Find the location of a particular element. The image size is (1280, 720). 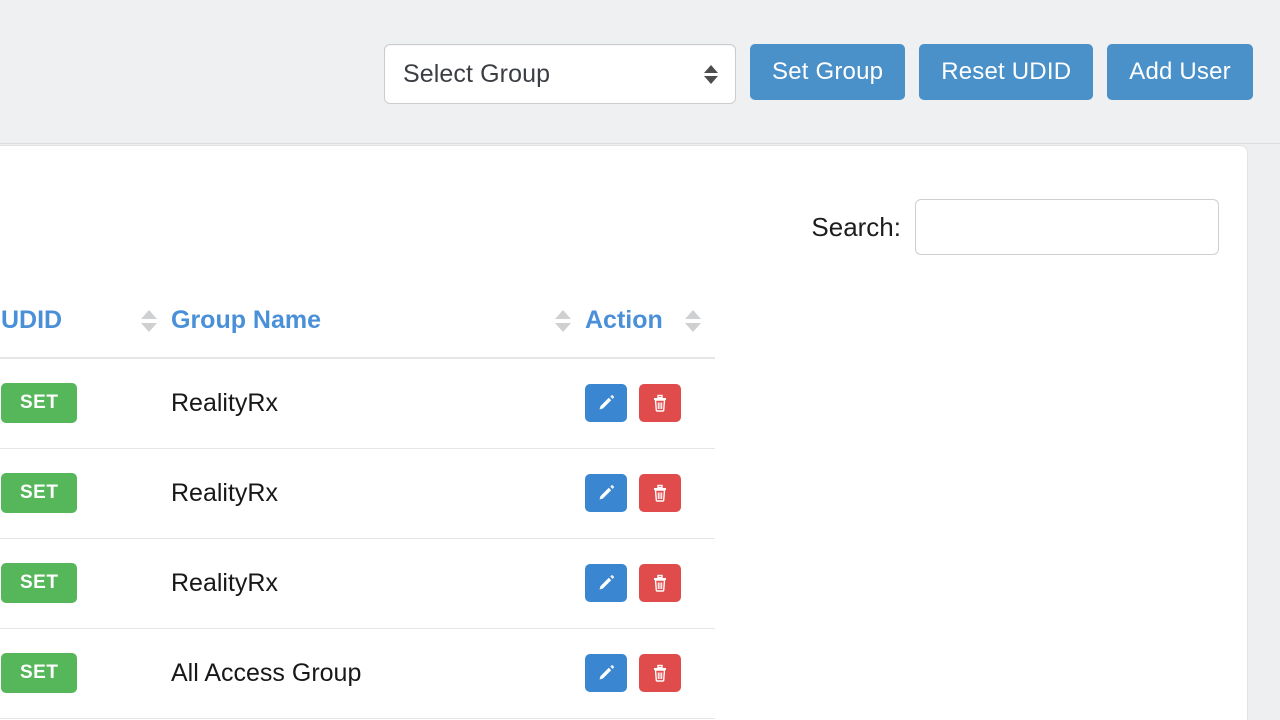

chevron-updown-icon is located at coordinates (711, 74).